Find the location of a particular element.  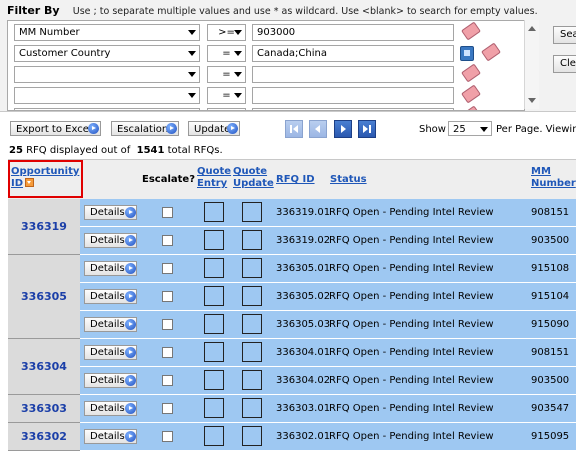

update-button: Update is located at coordinates (214, 128).